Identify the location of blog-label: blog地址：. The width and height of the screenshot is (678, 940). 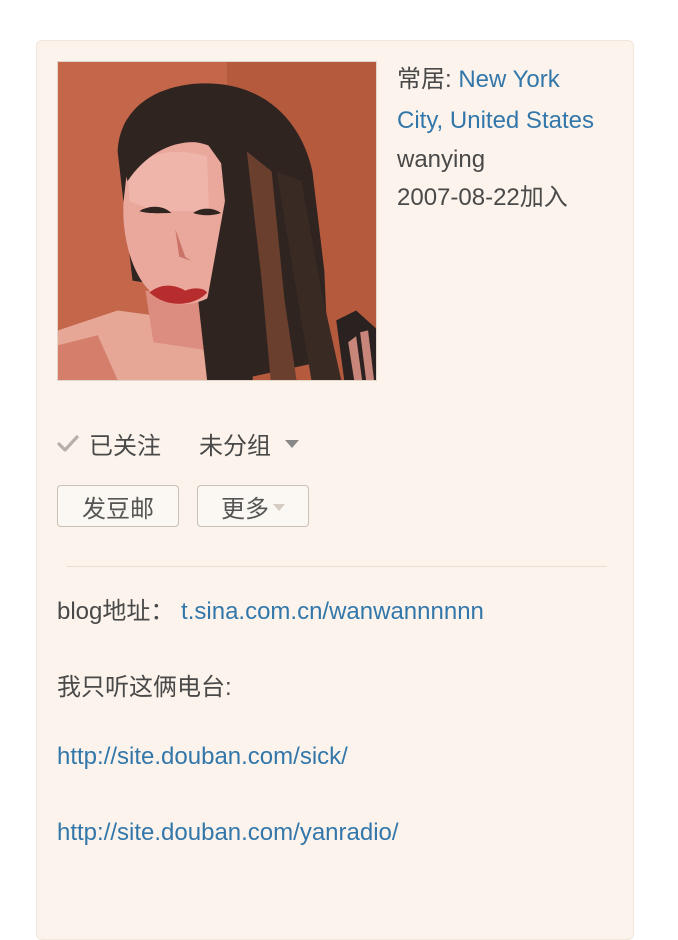
(116, 611).